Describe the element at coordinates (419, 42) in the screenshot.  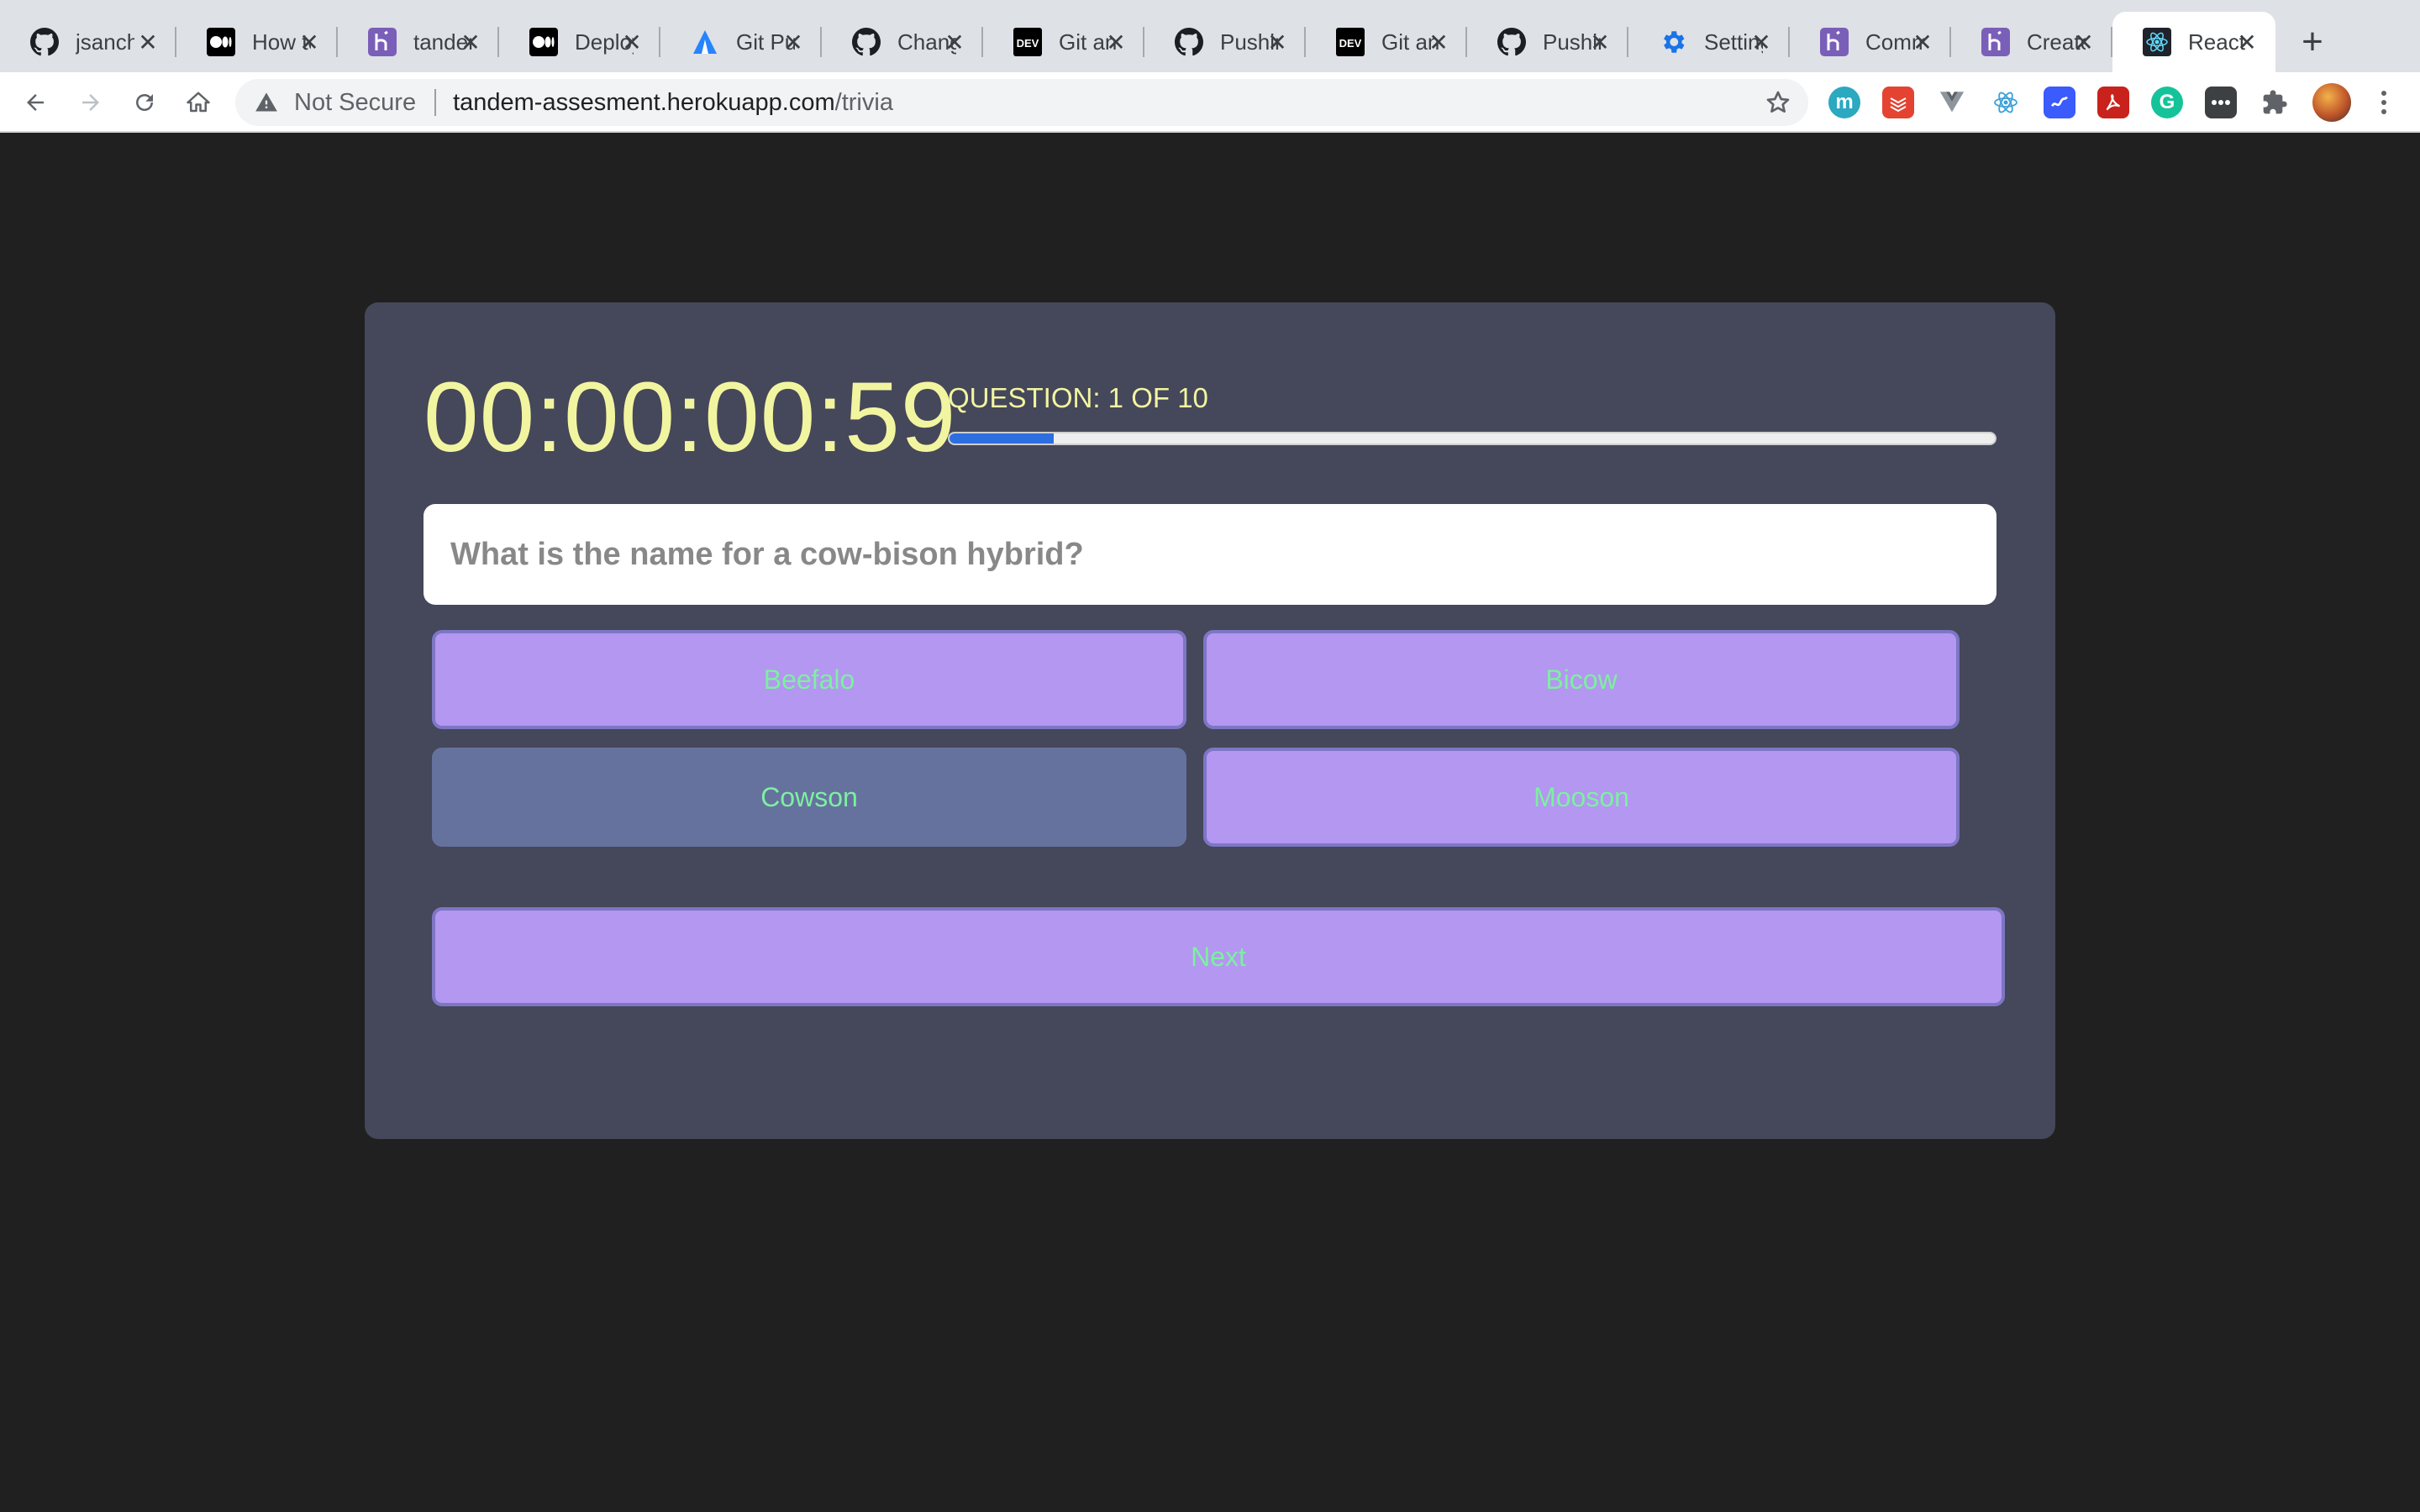
I see `browser-tab: tandem ✕` at that location.